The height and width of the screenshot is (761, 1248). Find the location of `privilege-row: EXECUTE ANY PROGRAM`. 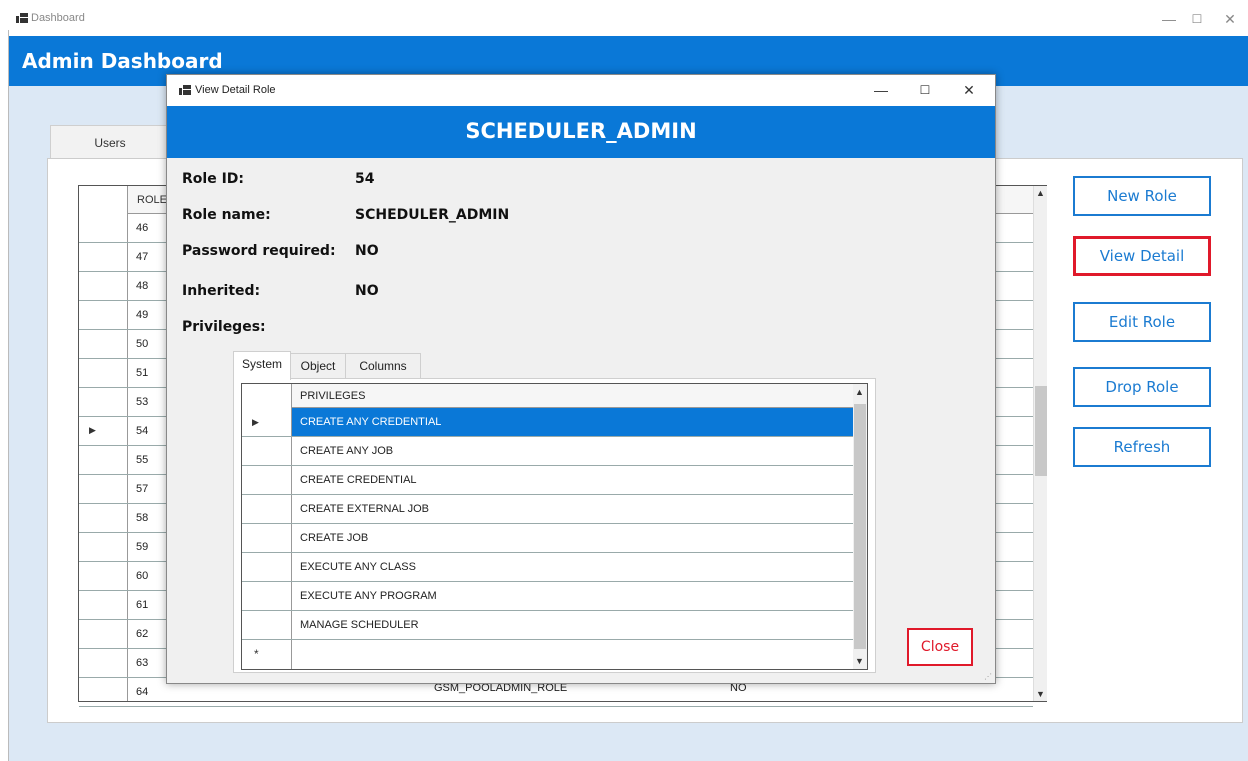

privilege-row: EXECUTE ANY PROGRAM is located at coordinates (547, 596).